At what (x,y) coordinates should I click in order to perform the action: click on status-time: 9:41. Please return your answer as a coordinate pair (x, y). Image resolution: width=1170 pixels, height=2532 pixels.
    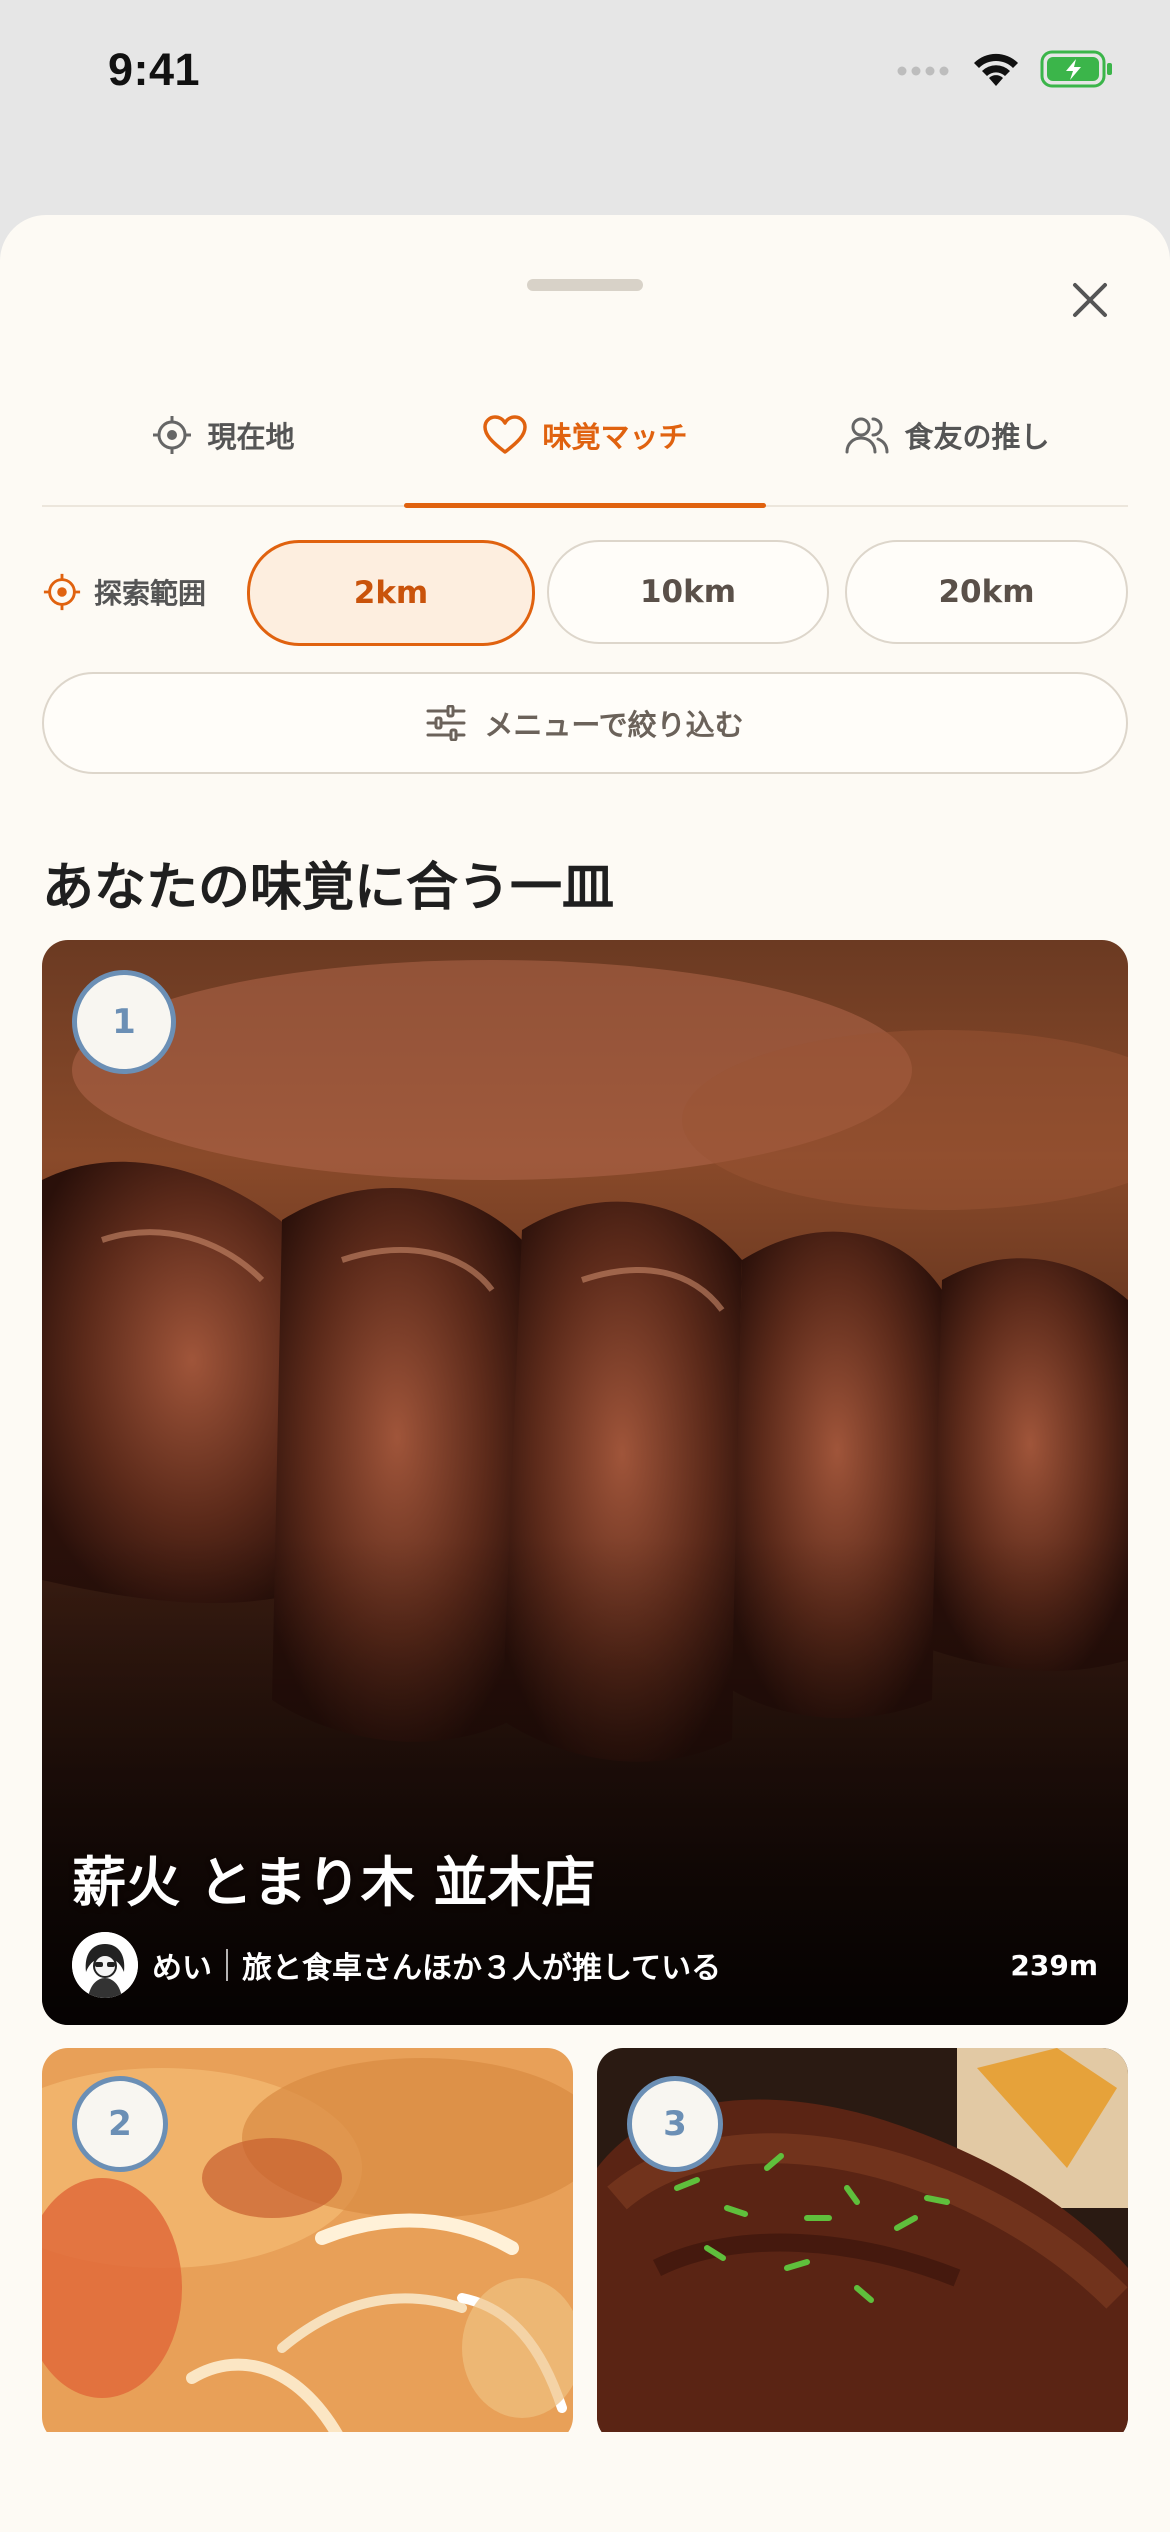
    Looking at the image, I should click on (154, 69).